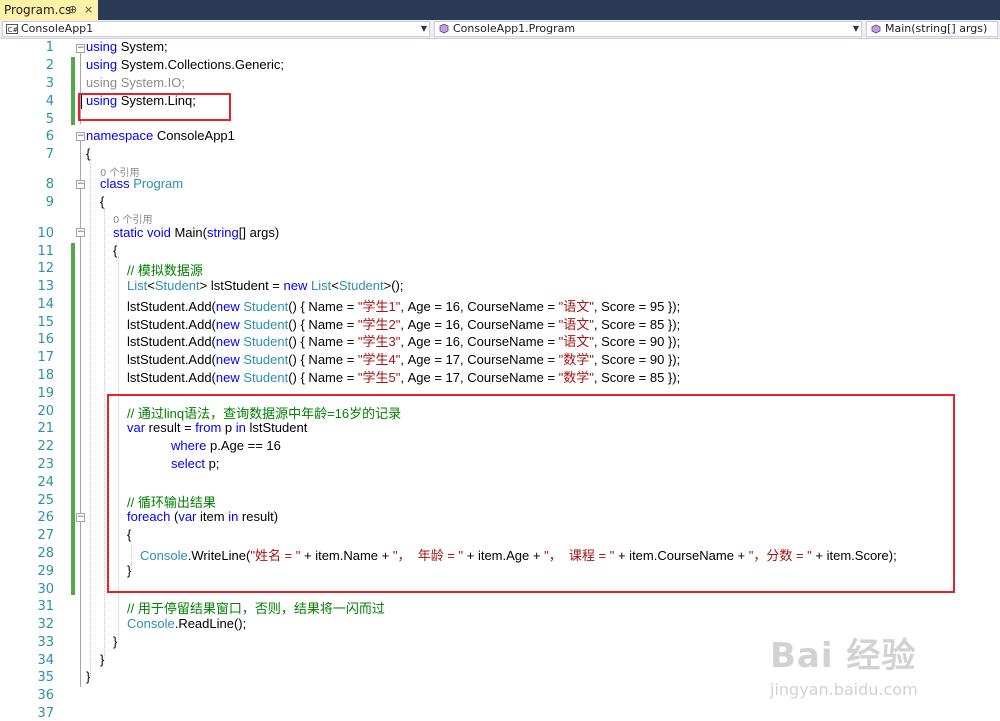 This screenshot has width=1000, height=721. I want to click on line-number: 18, so click(45, 375).